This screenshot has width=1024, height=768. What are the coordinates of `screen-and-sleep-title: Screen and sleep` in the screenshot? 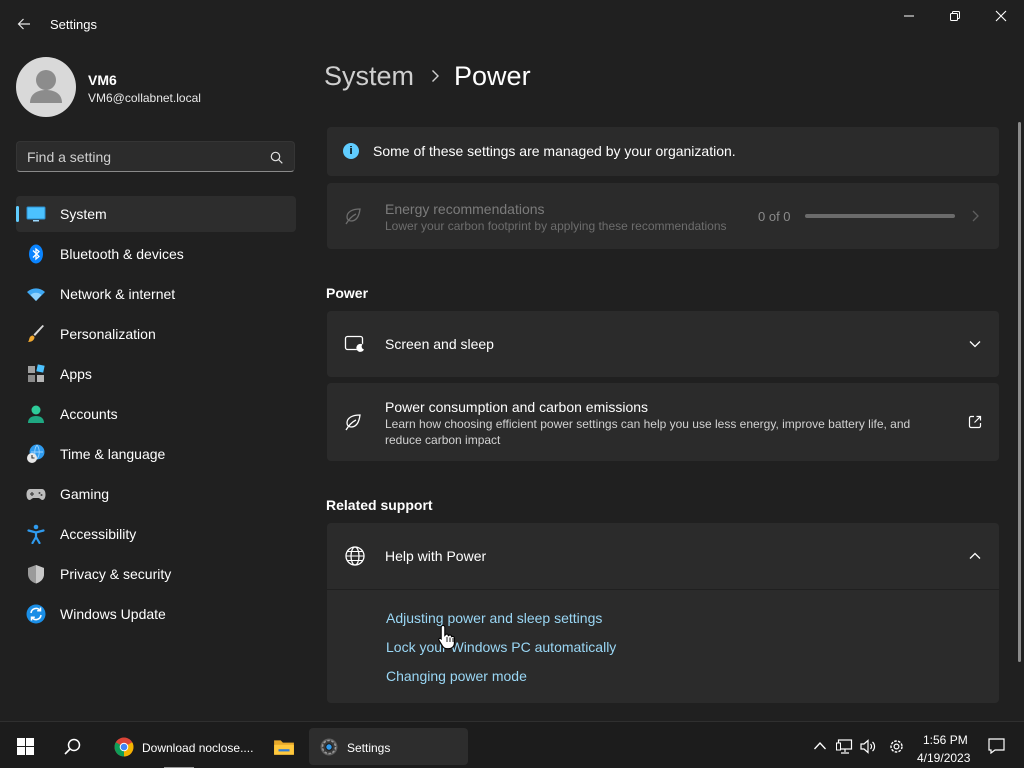 It's located at (439, 344).